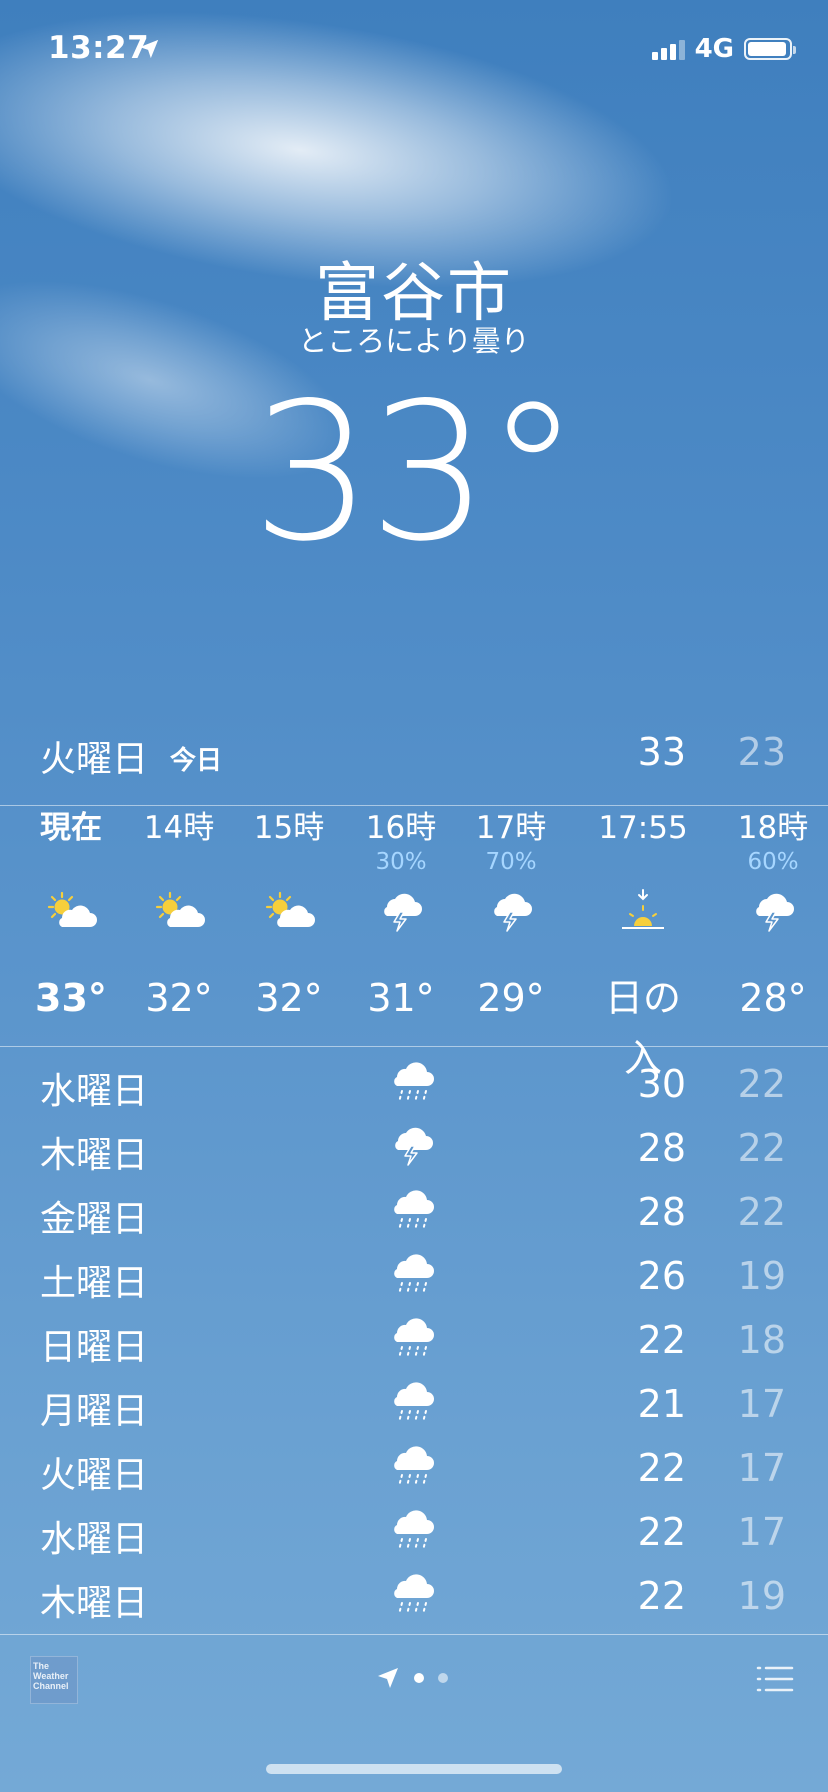  I want to click on daily-row: 土曜日 26 19, so click(414, 1278).